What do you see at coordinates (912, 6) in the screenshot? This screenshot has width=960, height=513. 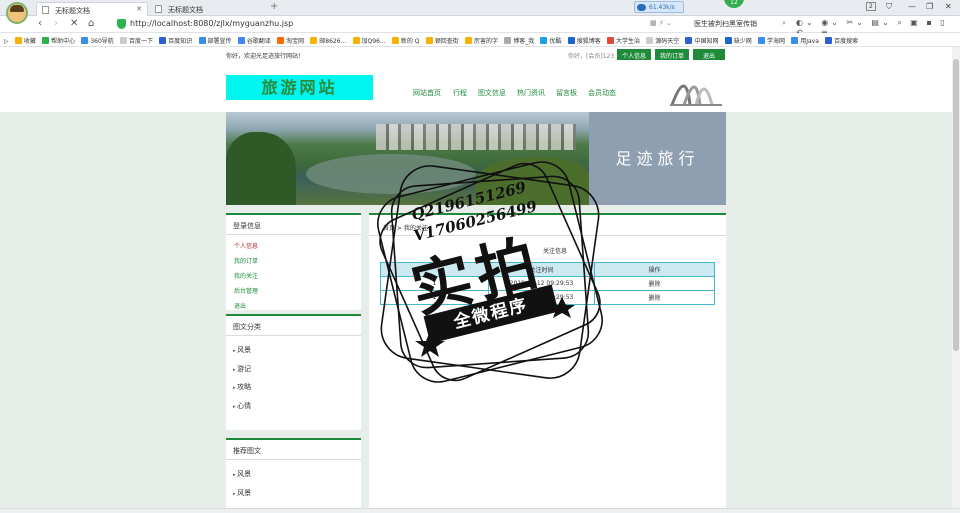 I see `minimize-icon: —` at bounding box center [912, 6].